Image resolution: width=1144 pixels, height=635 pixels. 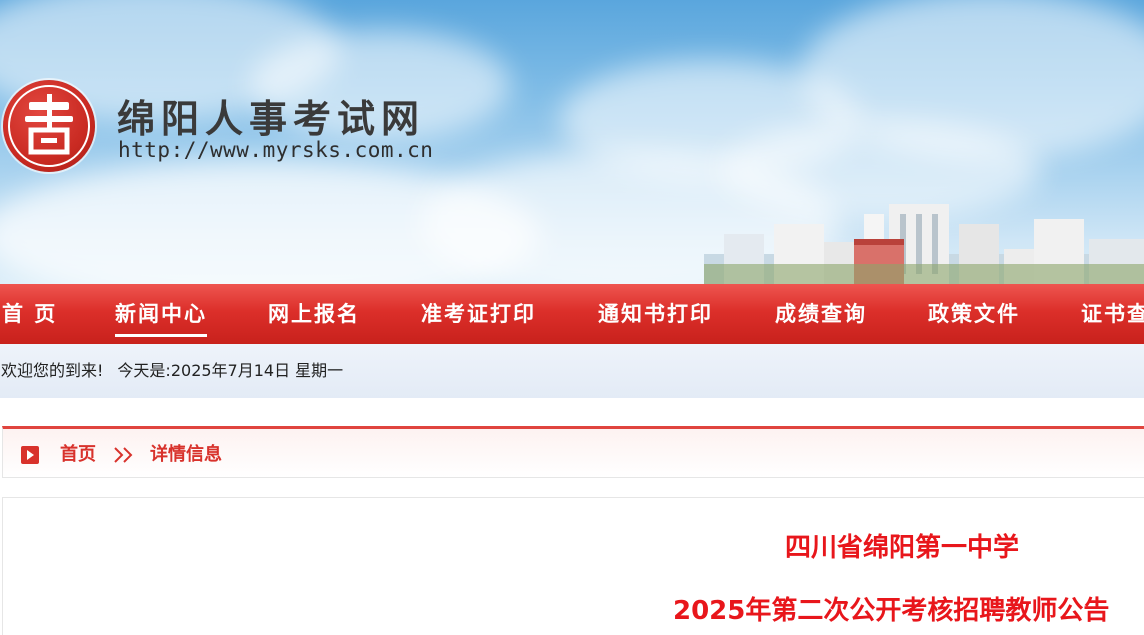 What do you see at coordinates (891, 611) in the screenshot?
I see `article-title-line2: 2025年第二次公开考核招聘教师公告` at bounding box center [891, 611].